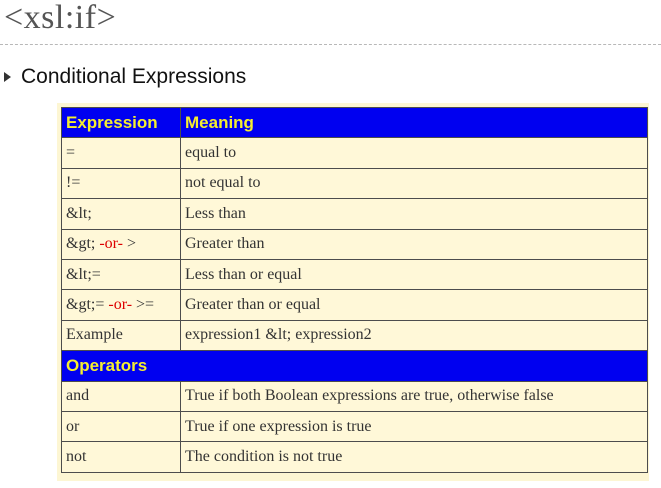 This screenshot has width=661, height=488. I want to click on table-row: &lt;= Less than or equal, so click(354, 274).